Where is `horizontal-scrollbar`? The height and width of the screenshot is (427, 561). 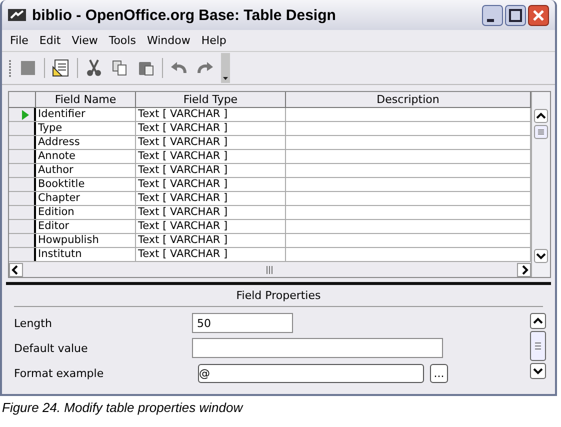 horizontal-scrollbar is located at coordinates (270, 269).